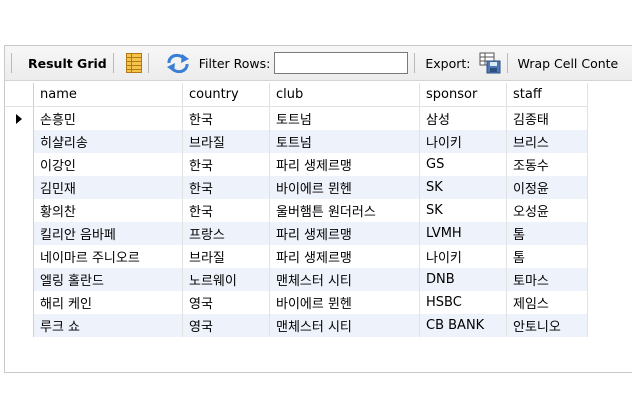 Image resolution: width=632 pixels, height=403 pixels. I want to click on cell-staff: 조동수, so click(547, 164).